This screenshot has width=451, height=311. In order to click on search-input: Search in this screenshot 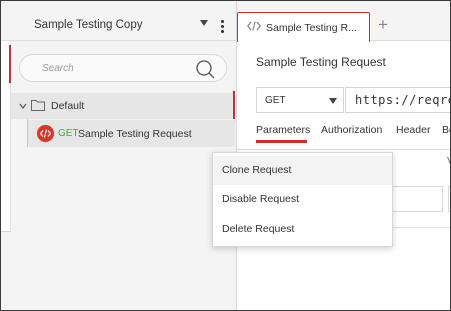, I will do `click(123, 68)`.